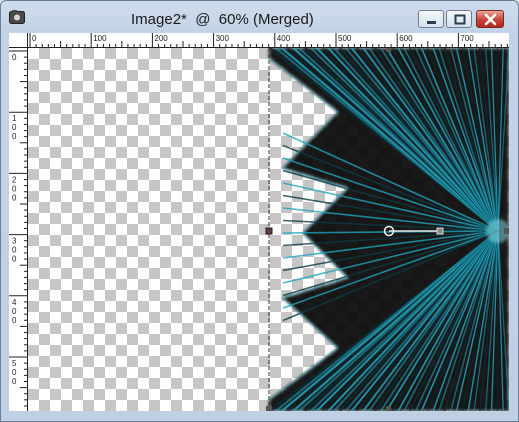 The width and height of the screenshot is (519, 422). What do you see at coordinates (18, 40) in the screenshot?
I see `ruler-corner` at bounding box center [18, 40].